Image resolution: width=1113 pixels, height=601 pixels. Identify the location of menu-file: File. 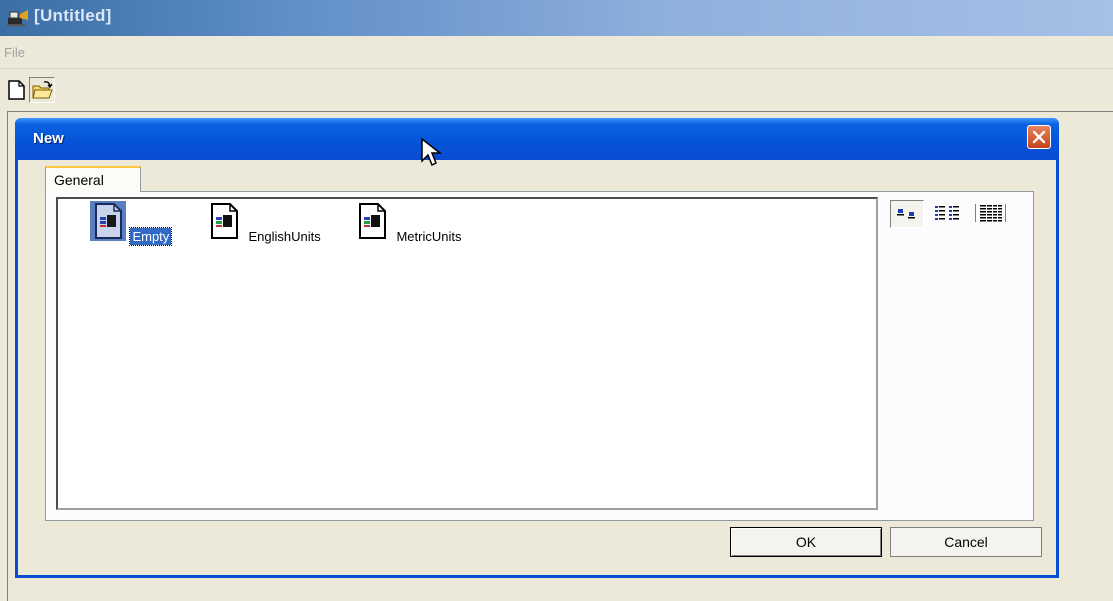
(14, 52).